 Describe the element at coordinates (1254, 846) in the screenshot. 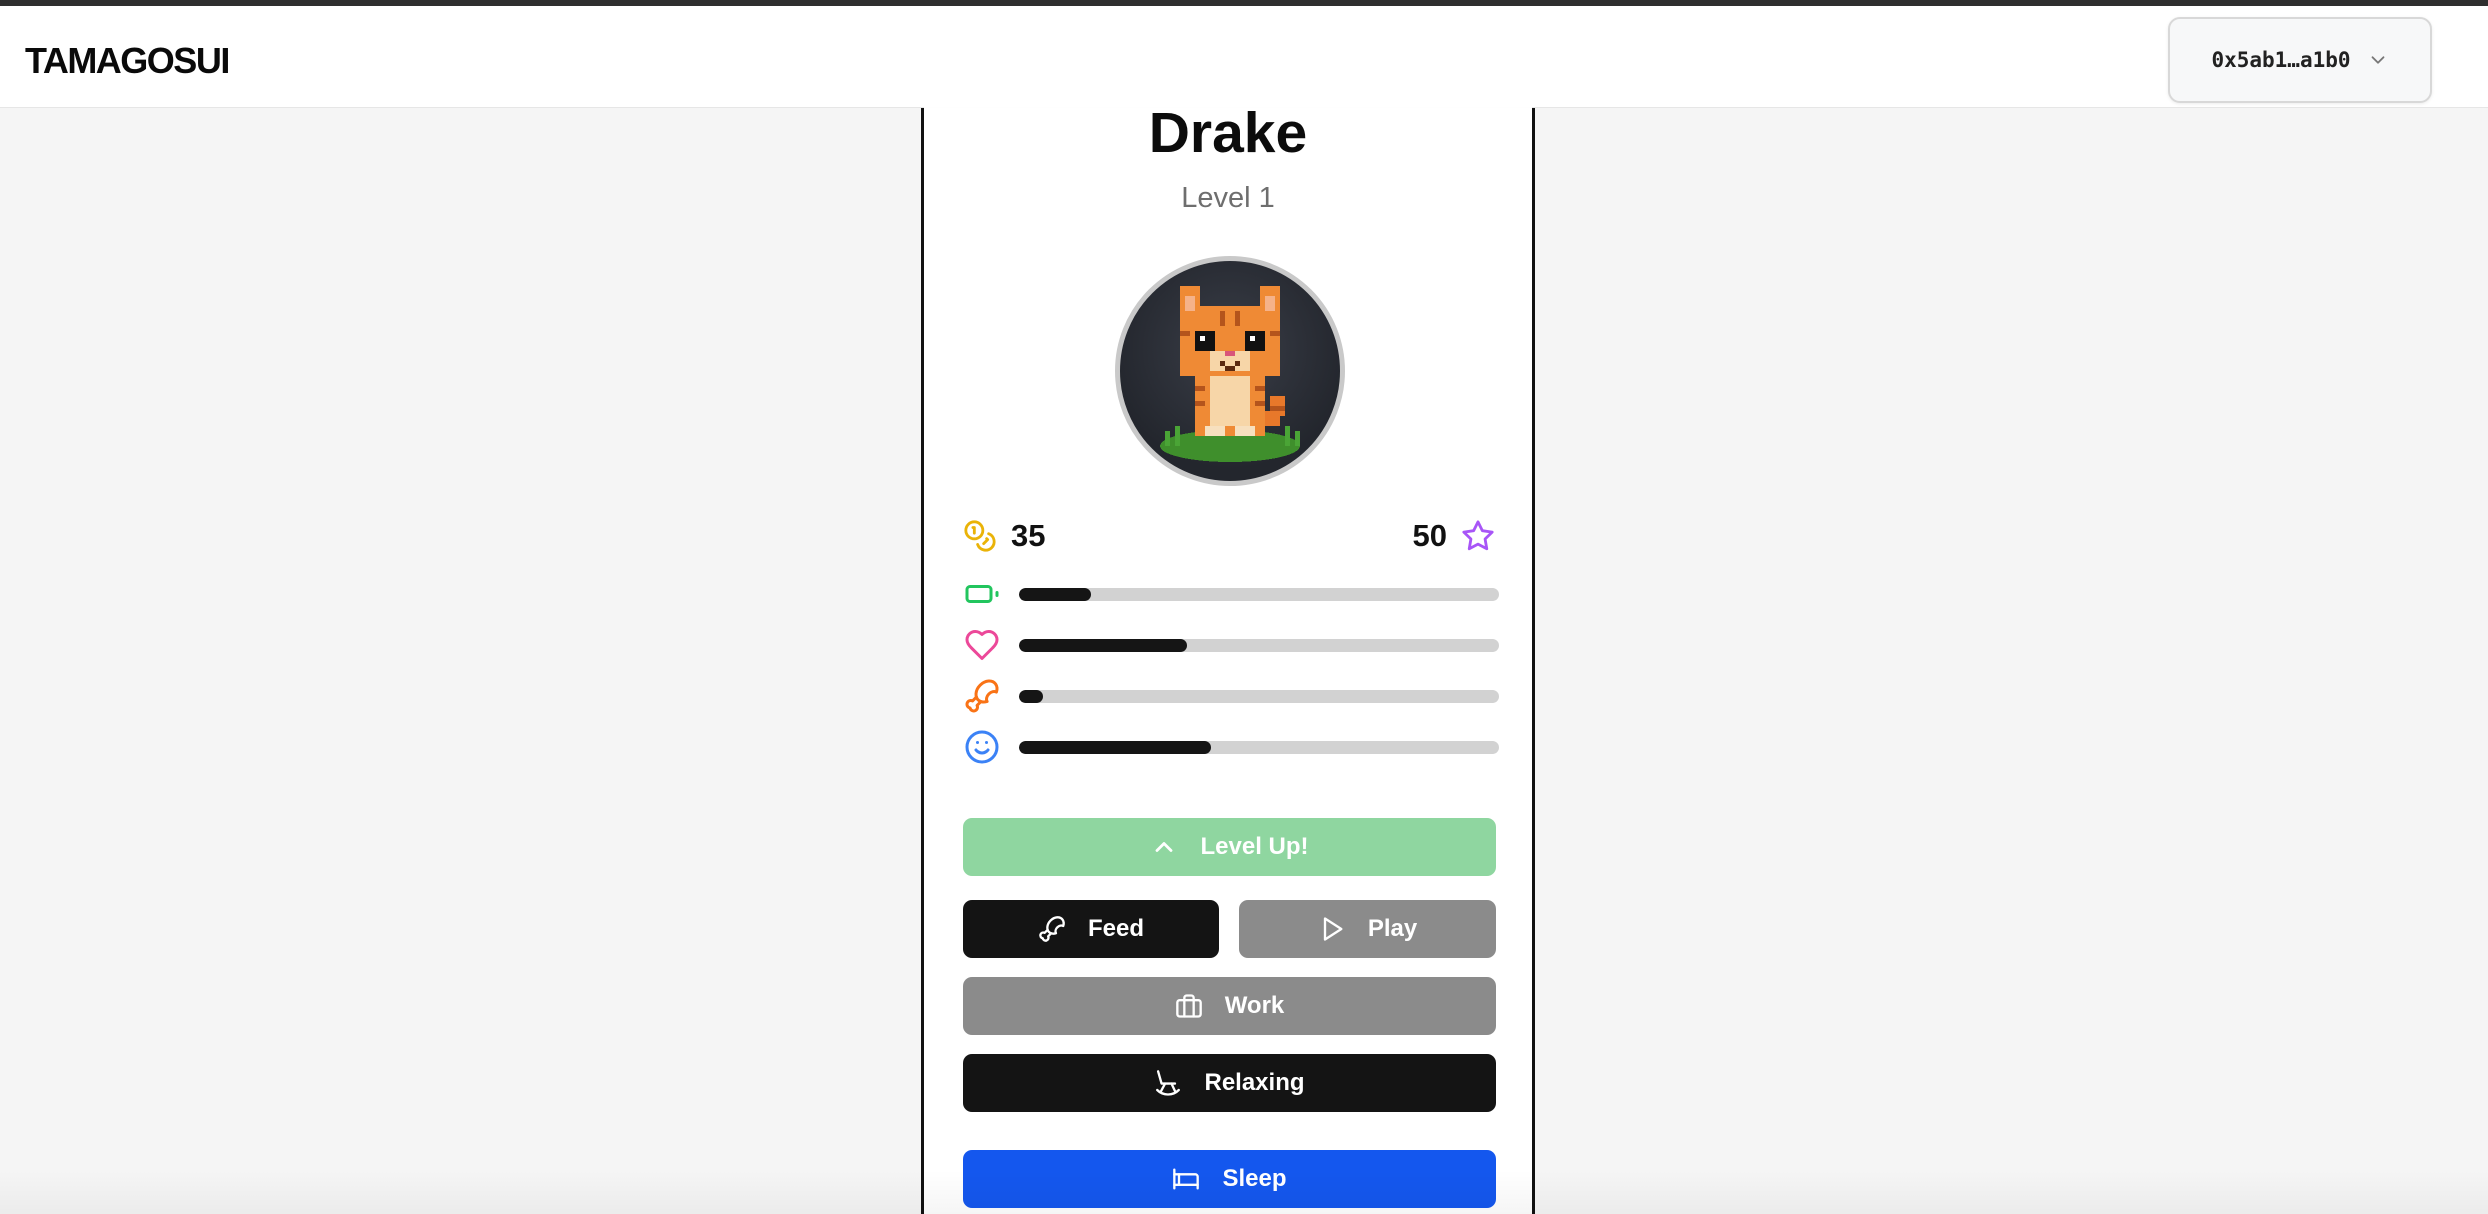

I see `level-up-label: Level Up!` at that location.